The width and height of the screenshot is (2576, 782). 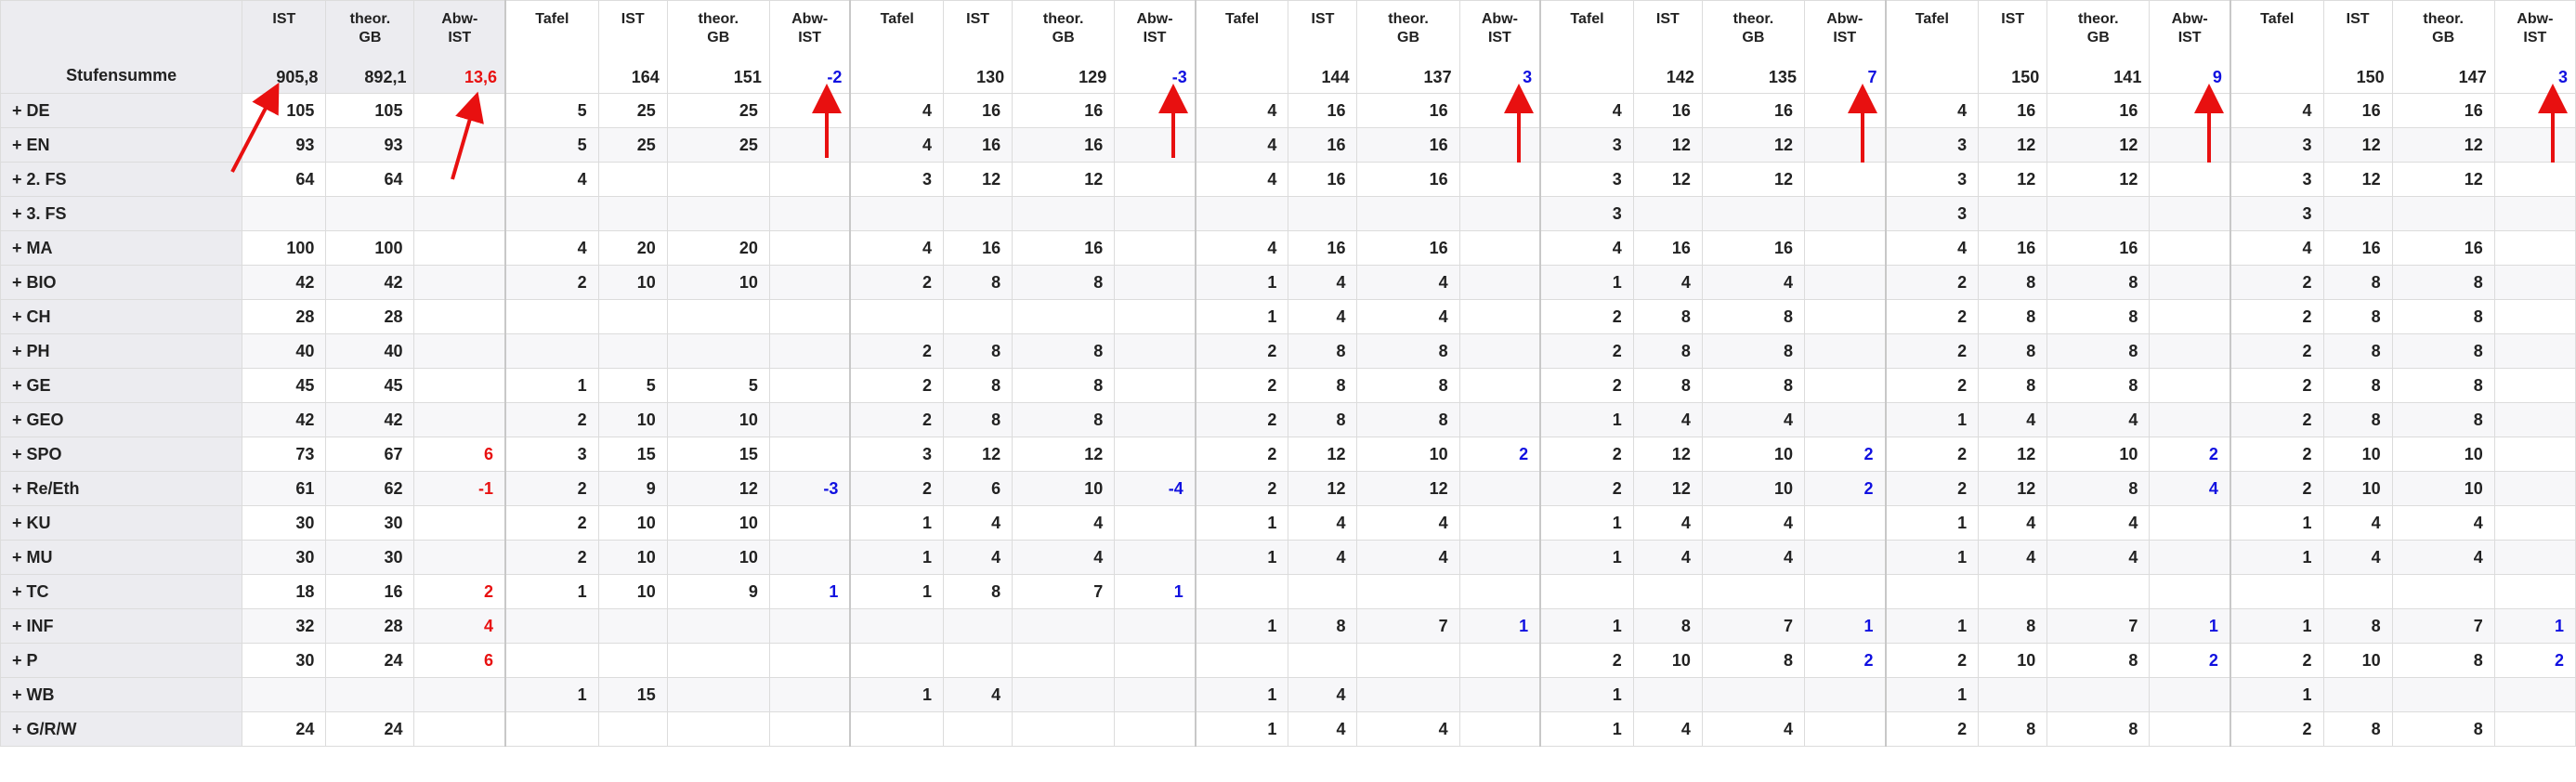 I want to click on sum-cell-theor: 42, so click(x=370, y=282).